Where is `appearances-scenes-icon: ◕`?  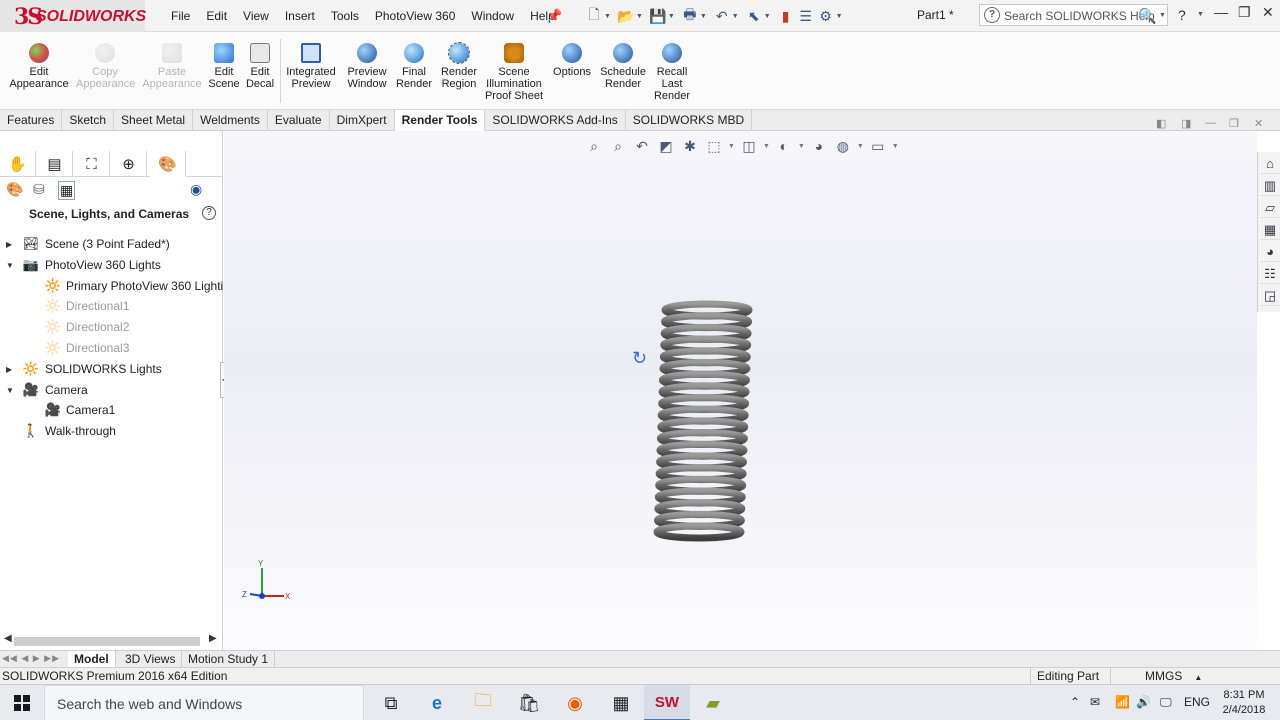
appearances-scenes-icon: ◕ is located at coordinates (1270, 252).